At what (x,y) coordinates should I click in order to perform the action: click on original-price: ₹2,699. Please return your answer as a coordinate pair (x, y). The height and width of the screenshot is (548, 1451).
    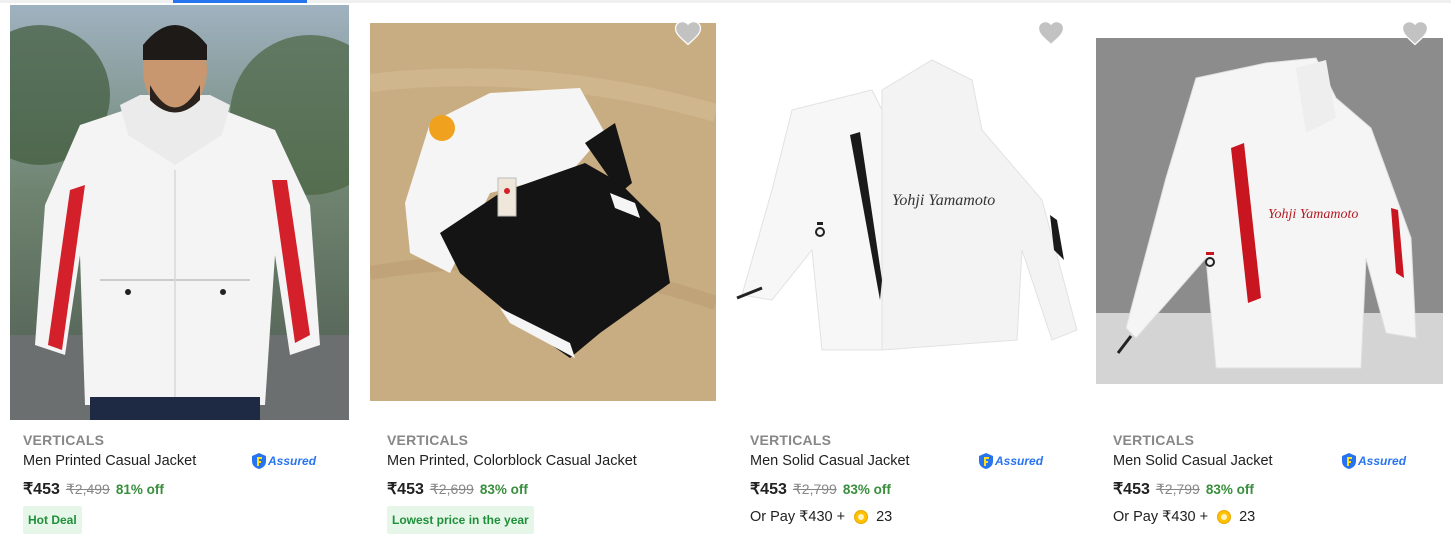
    Looking at the image, I should click on (451, 489).